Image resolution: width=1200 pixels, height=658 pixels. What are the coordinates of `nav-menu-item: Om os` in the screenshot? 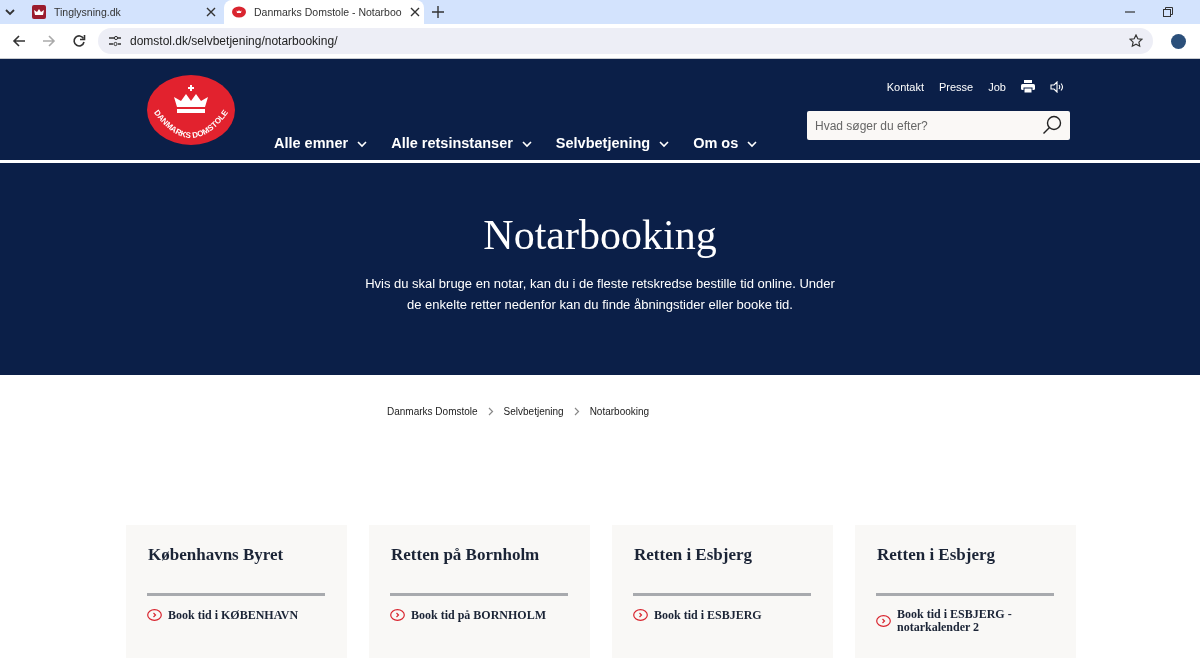 It's located at (725, 143).